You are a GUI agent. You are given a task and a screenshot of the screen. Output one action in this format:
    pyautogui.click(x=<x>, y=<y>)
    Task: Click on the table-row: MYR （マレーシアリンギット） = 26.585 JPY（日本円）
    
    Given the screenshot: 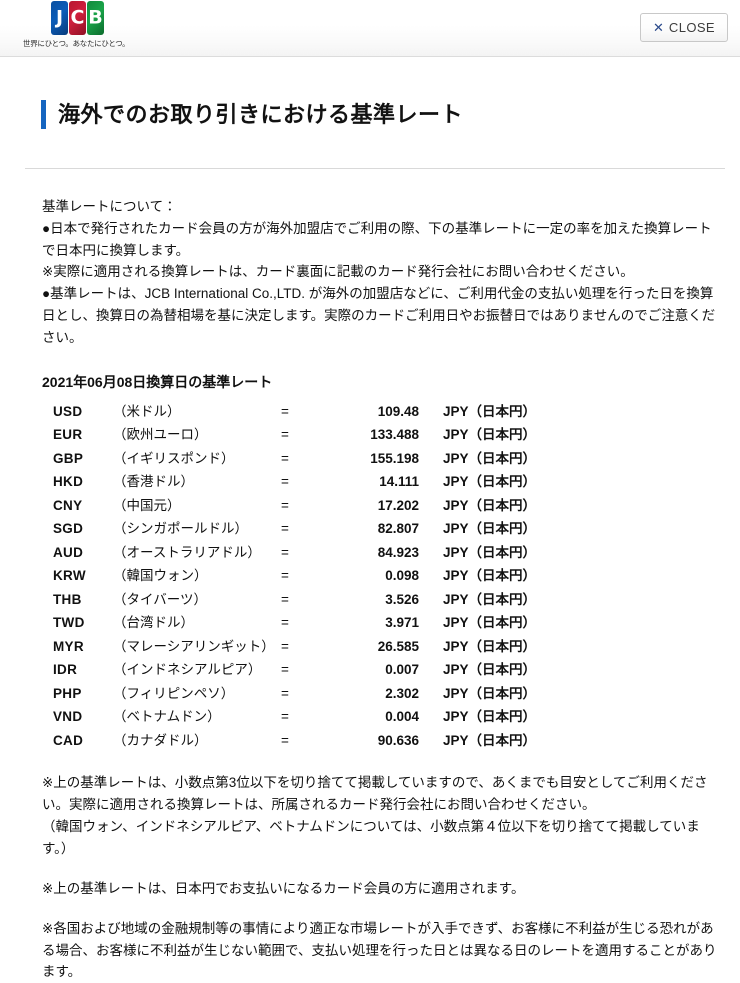 What is the action you would take?
    pyautogui.click(x=294, y=647)
    